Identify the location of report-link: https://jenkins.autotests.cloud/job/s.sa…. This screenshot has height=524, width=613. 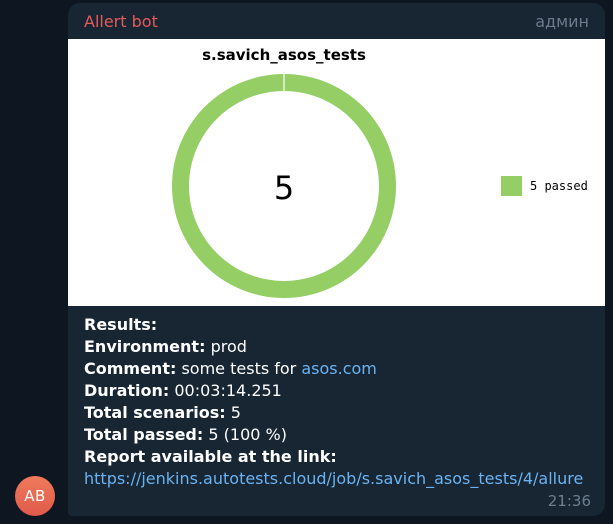
(333, 478).